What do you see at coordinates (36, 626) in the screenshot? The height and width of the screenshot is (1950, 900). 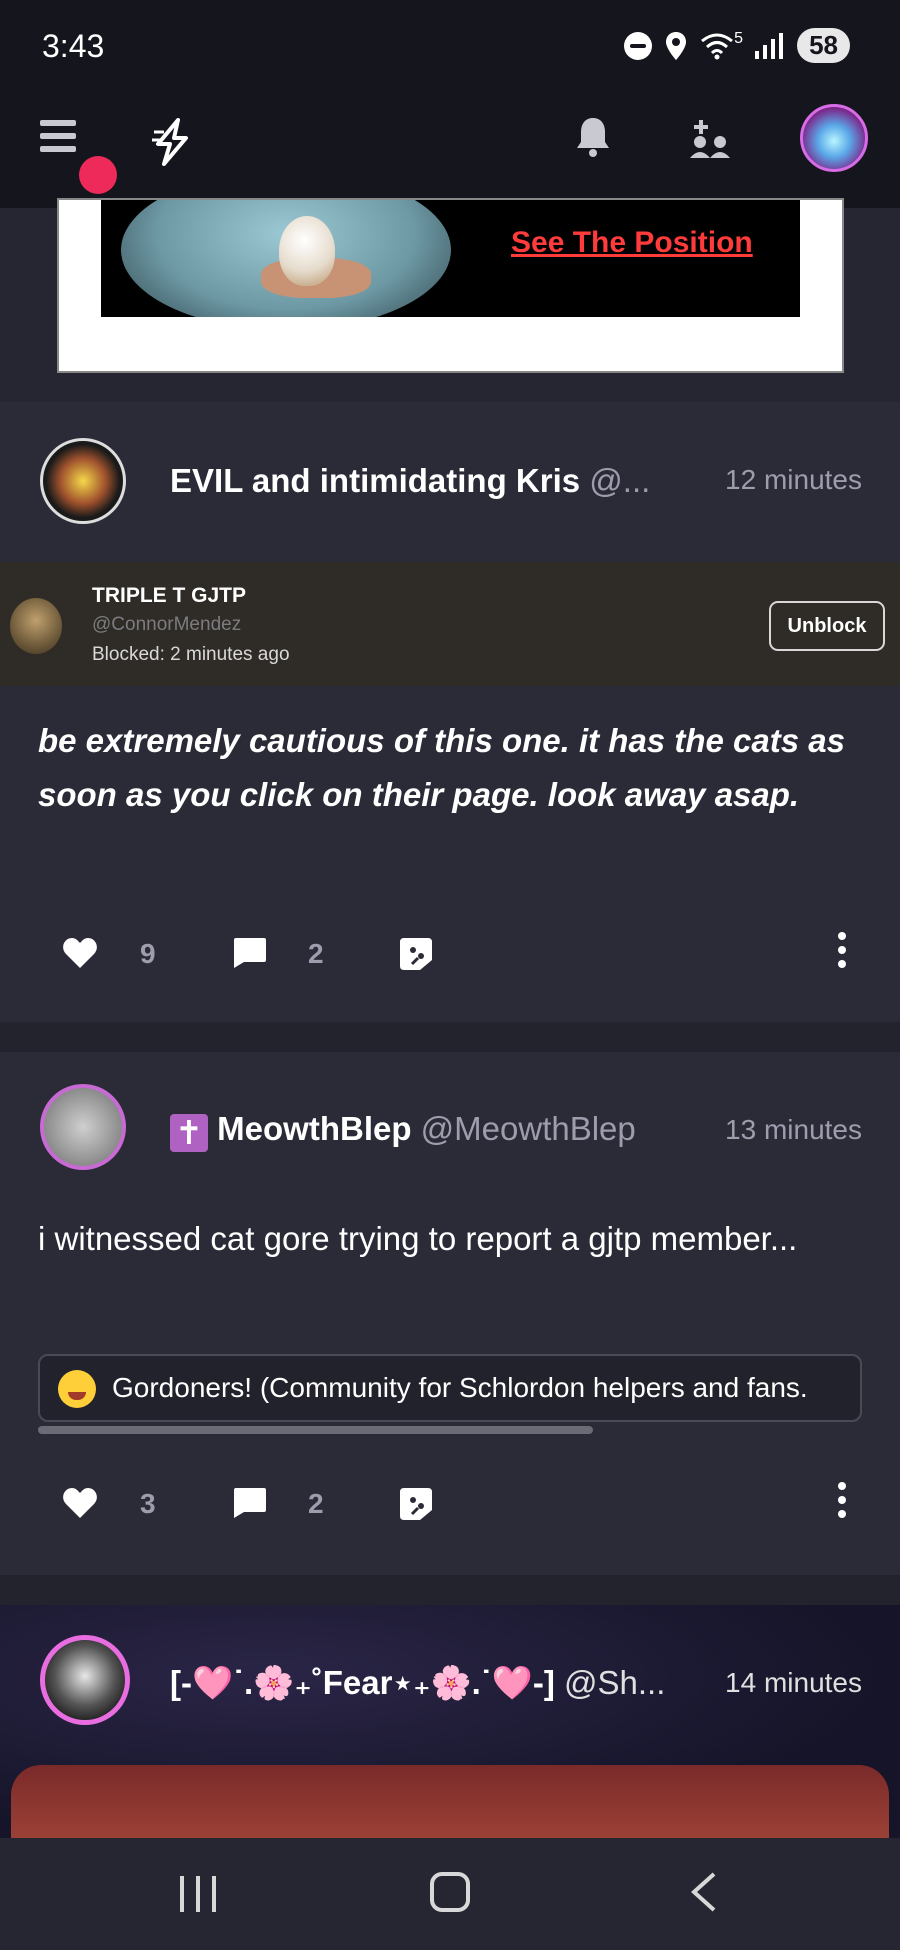 I see `blocked-user-avatar` at bounding box center [36, 626].